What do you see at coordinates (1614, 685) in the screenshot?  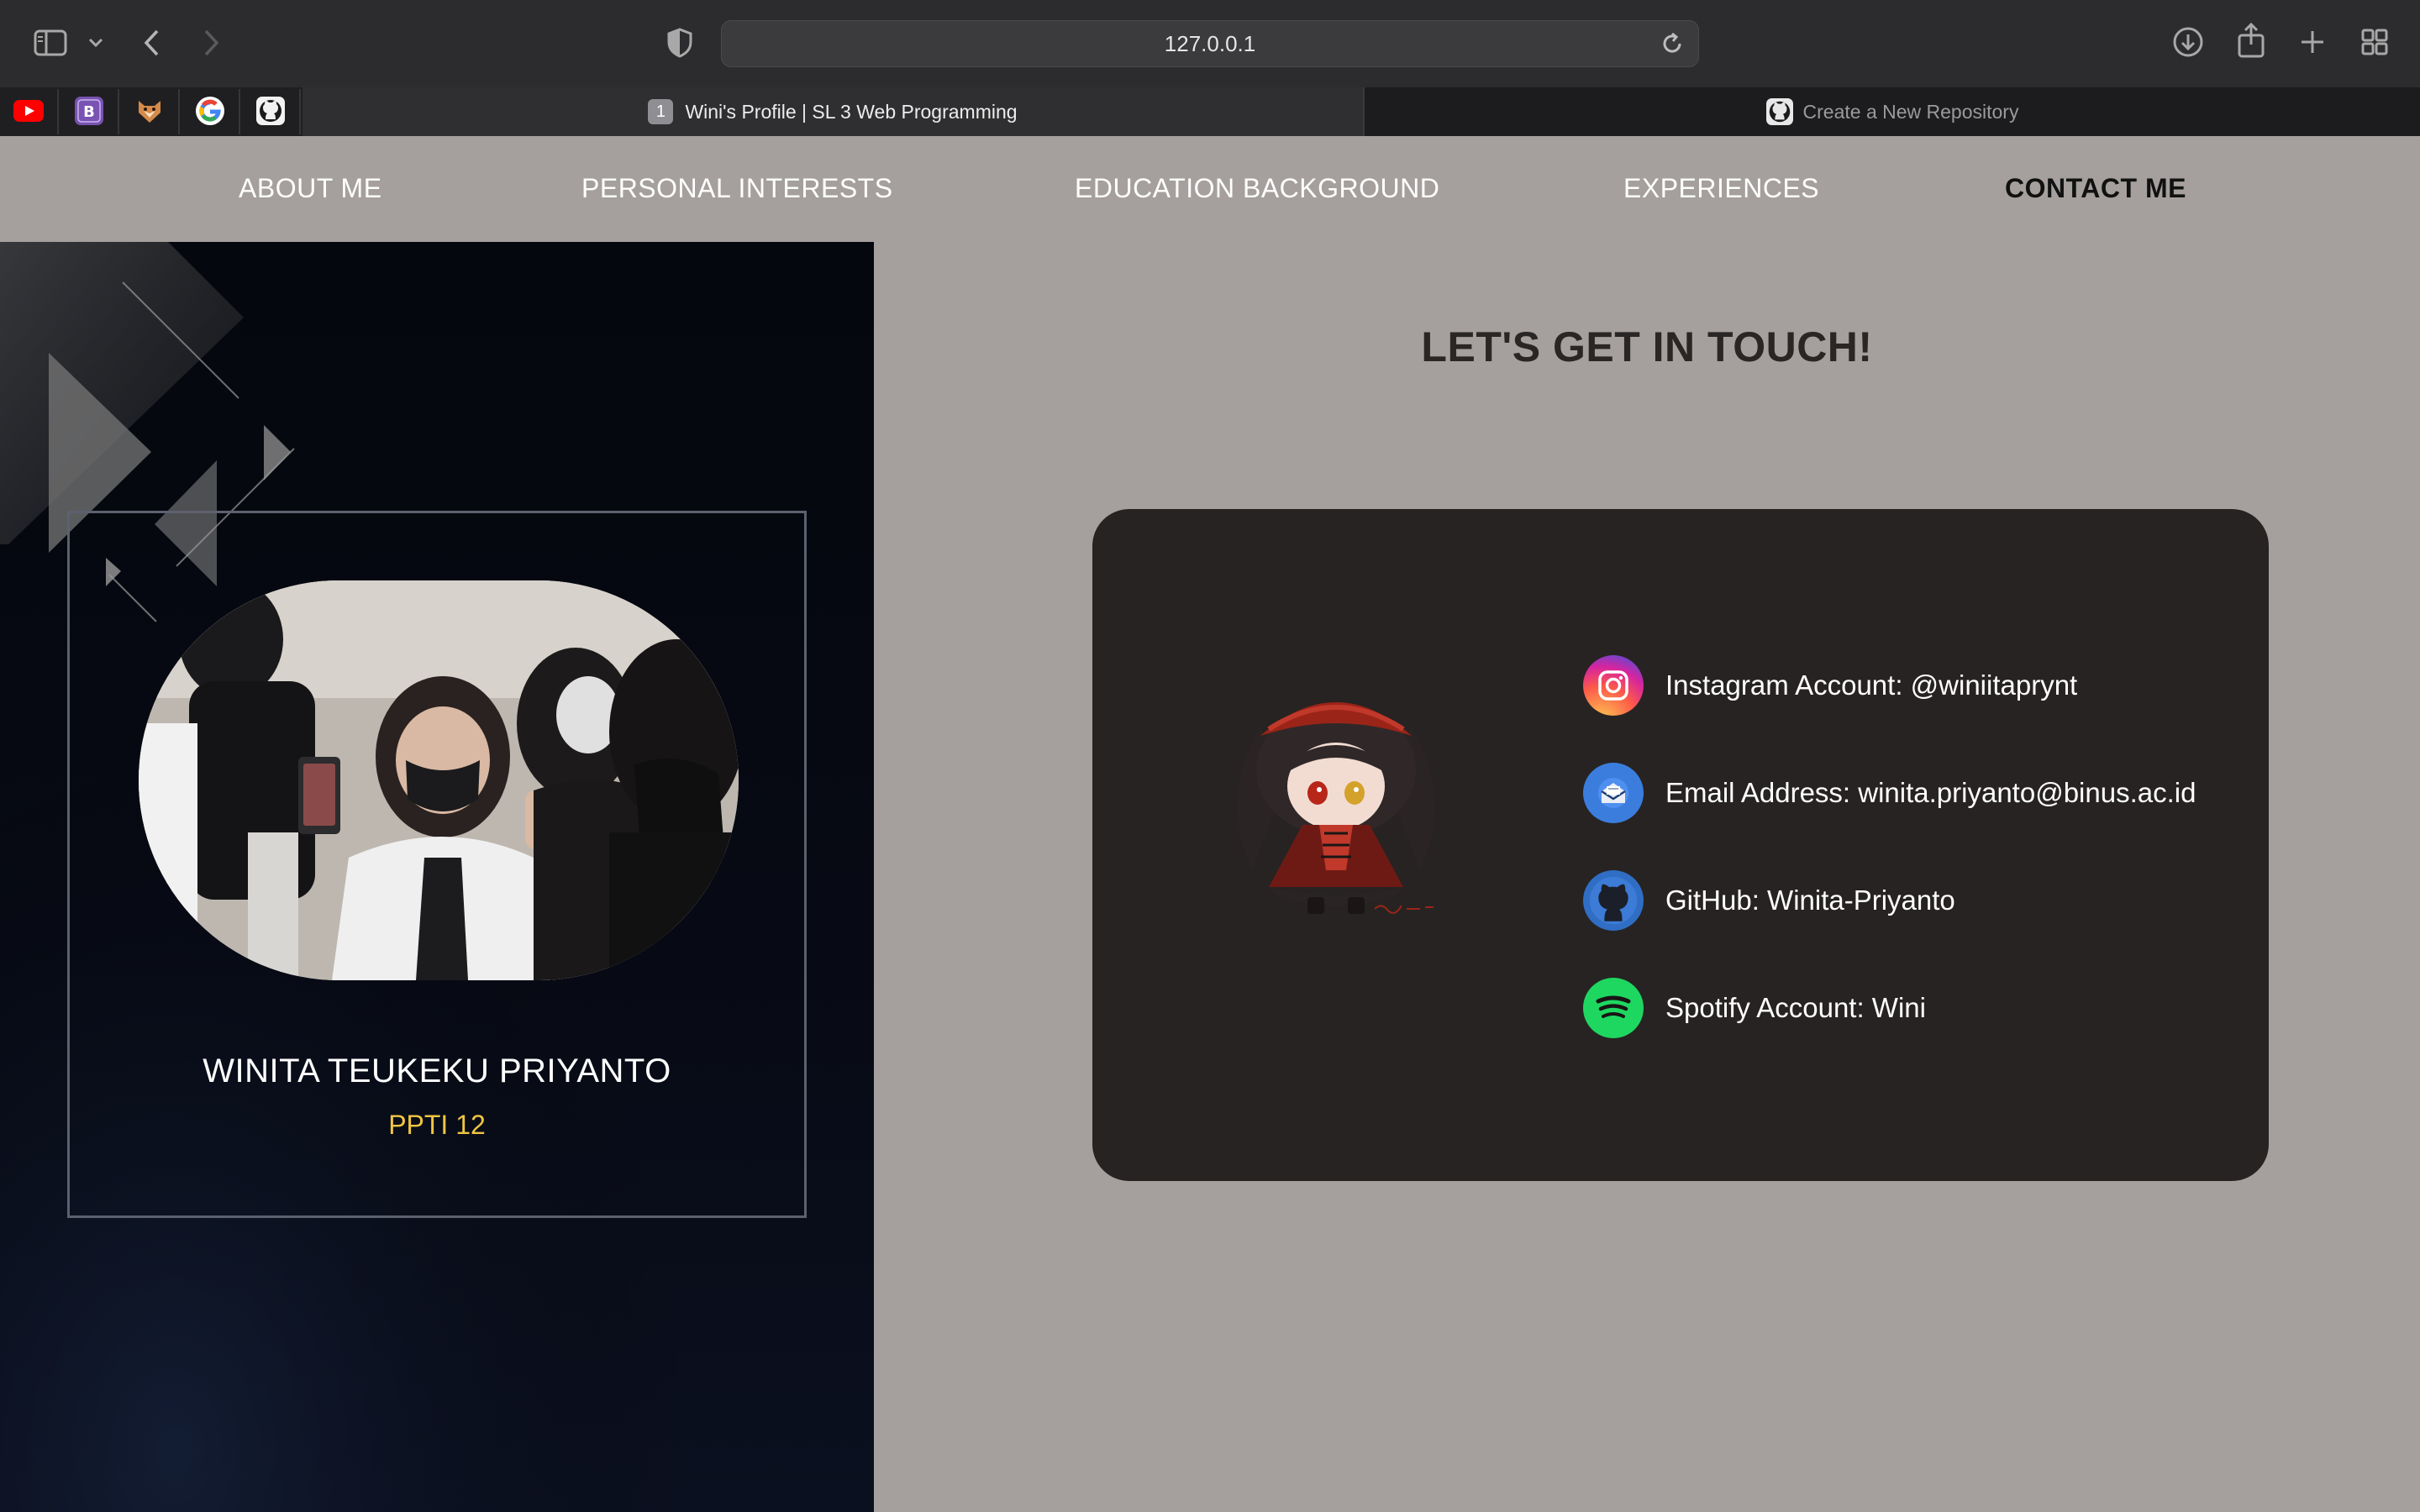 I see `instagram-icon` at bounding box center [1614, 685].